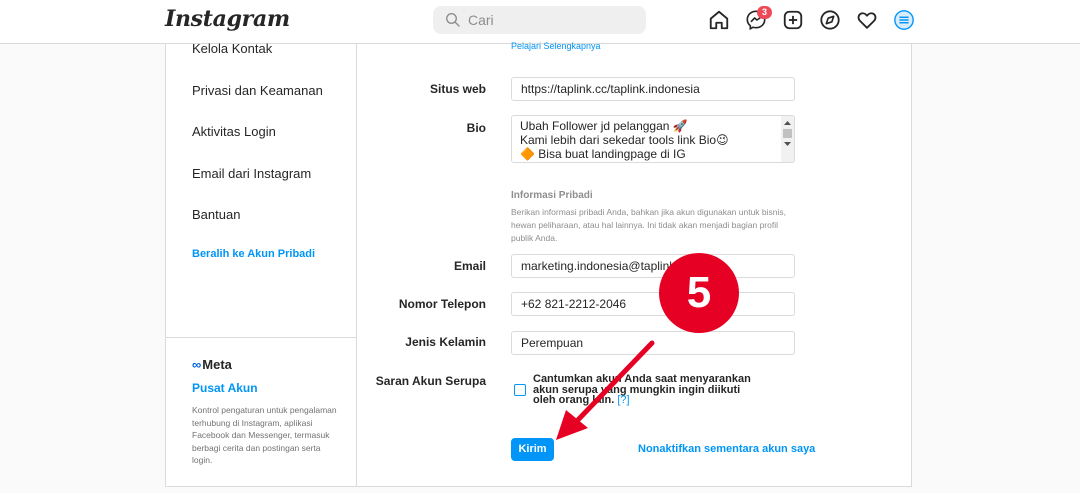  Describe the element at coordinates (481, 20) in the screenshot. I see `search-placeholder: Cari` at that location.